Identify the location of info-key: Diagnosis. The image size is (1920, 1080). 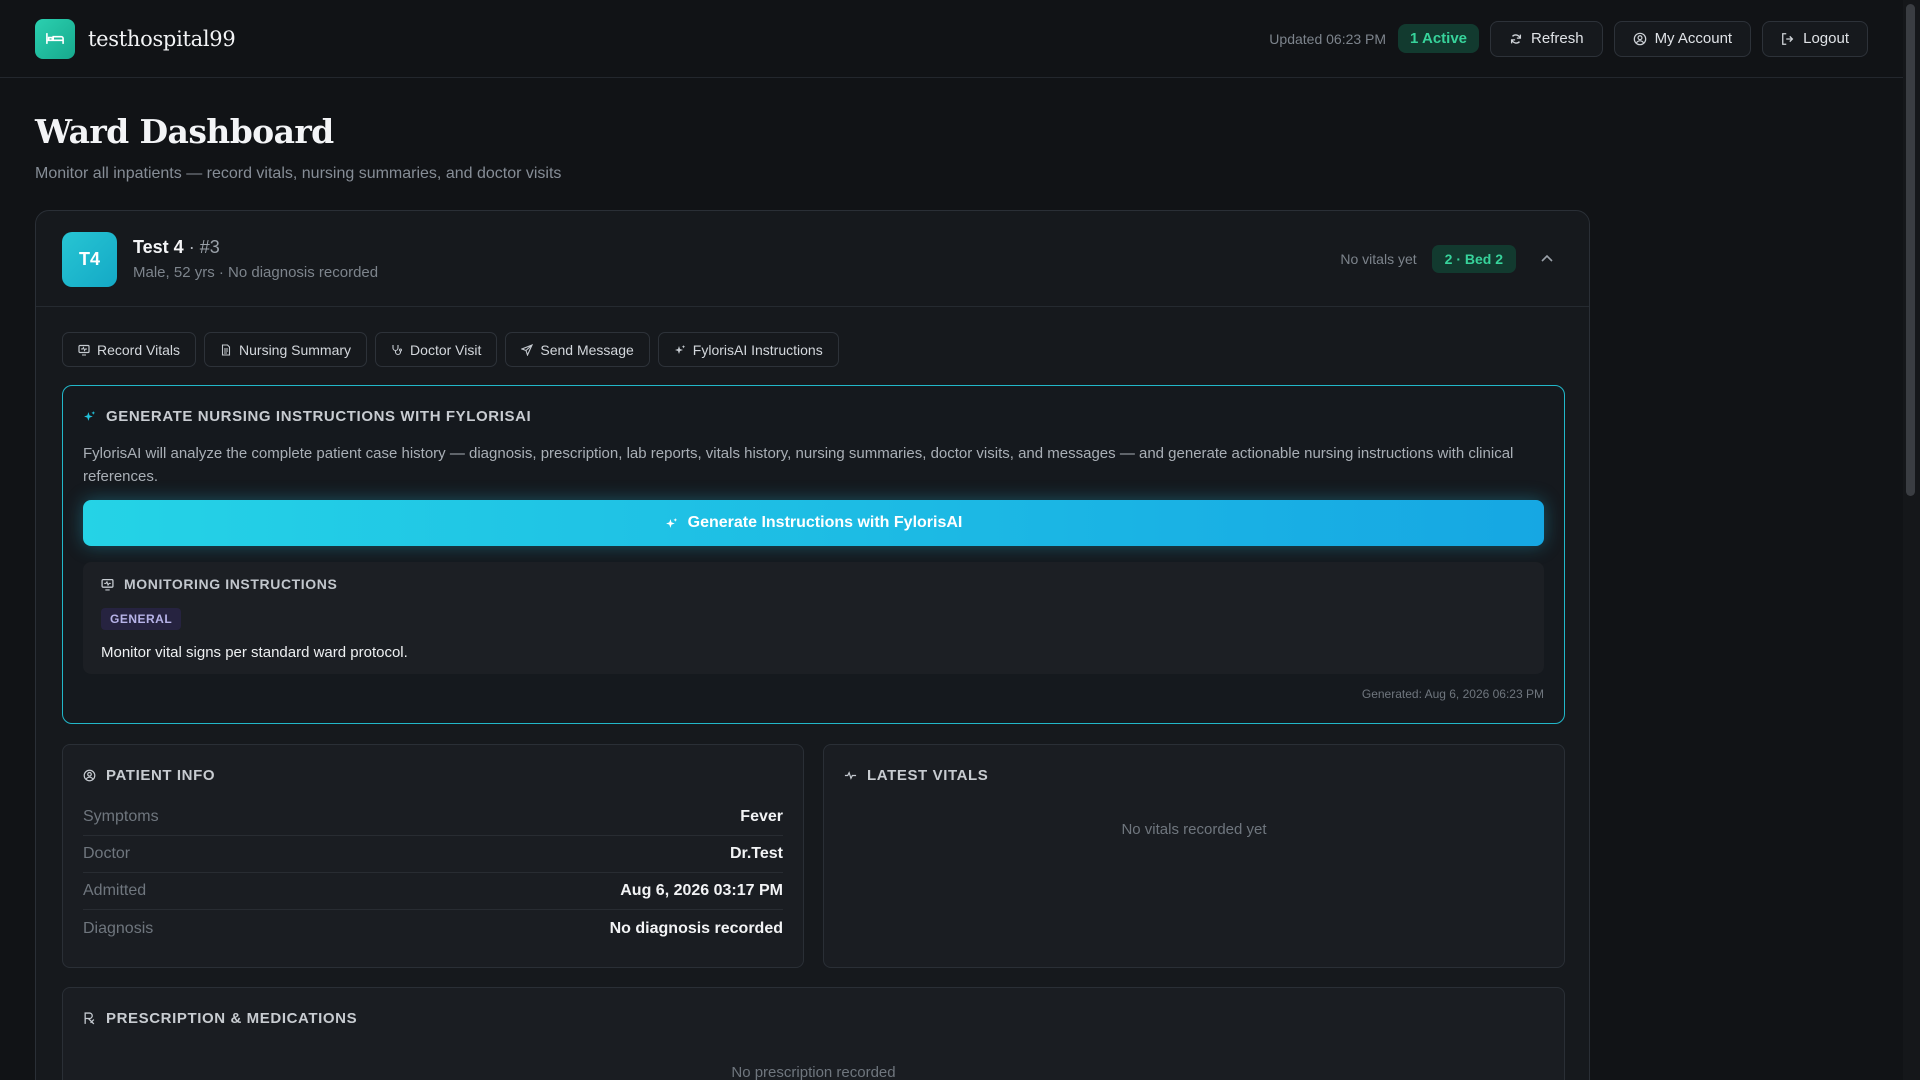
(118, 928).